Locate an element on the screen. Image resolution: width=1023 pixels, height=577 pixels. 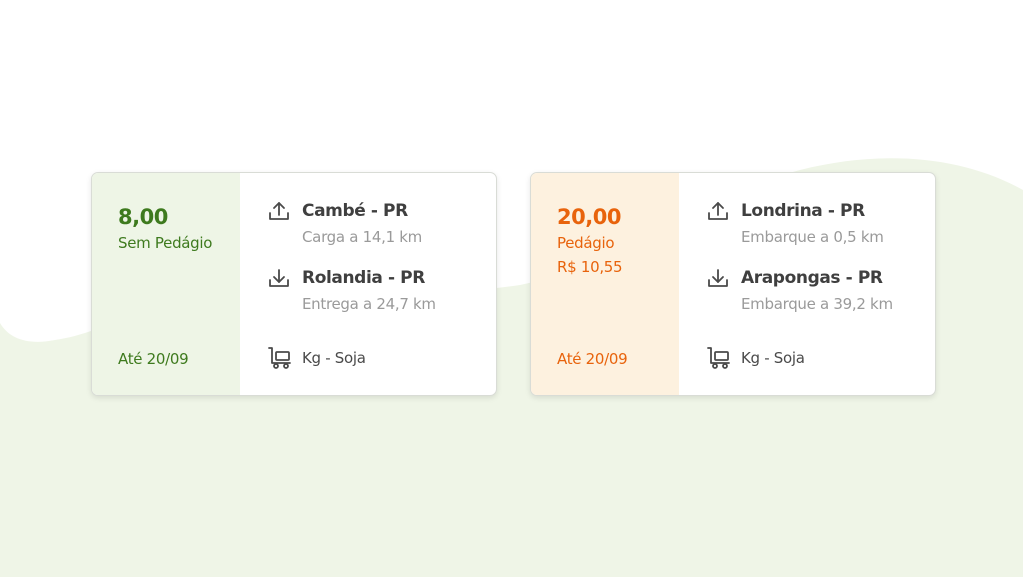
price-panel: 20,00 Pedágio R$ 10,55 Até 20/09 is located at coordinates (605, 284).